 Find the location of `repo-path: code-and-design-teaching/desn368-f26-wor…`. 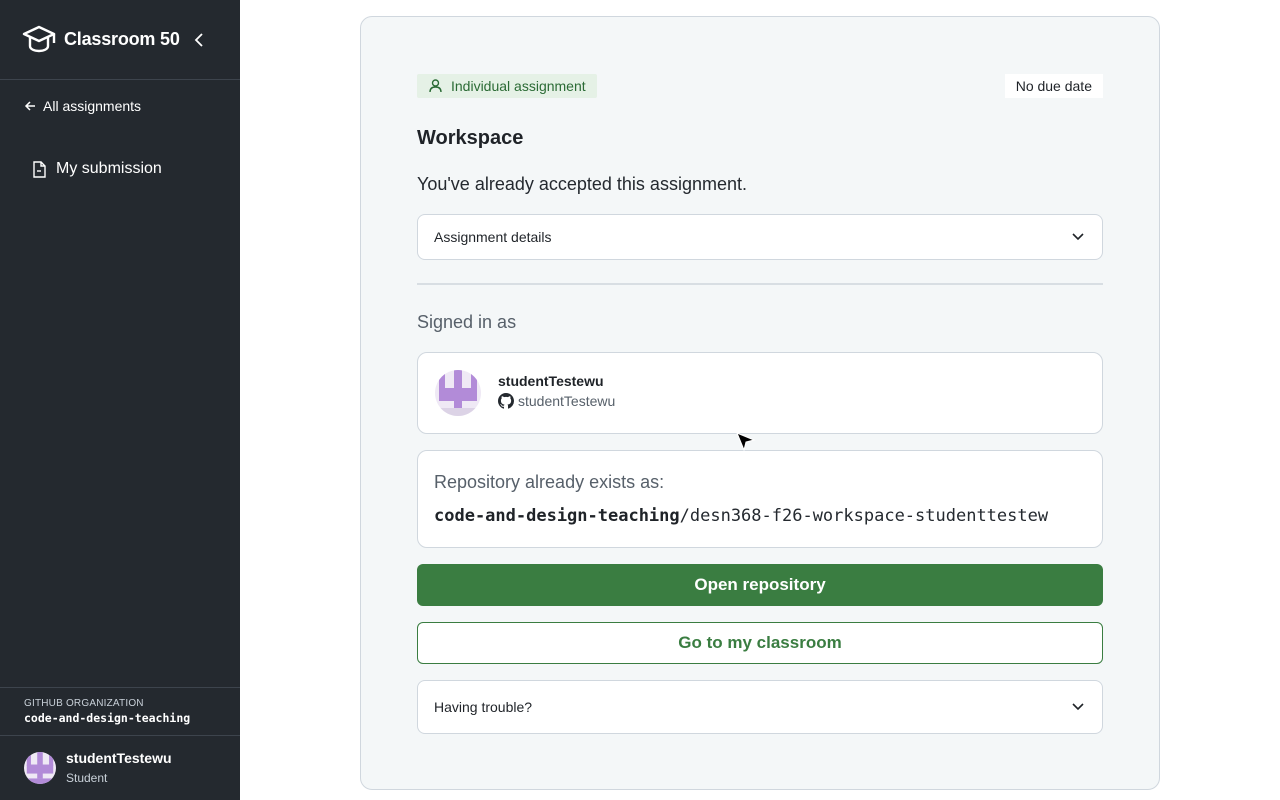

repo-path: code-and-design-teaching/desn368-f26-wor… is located at coordinates (741, 516).